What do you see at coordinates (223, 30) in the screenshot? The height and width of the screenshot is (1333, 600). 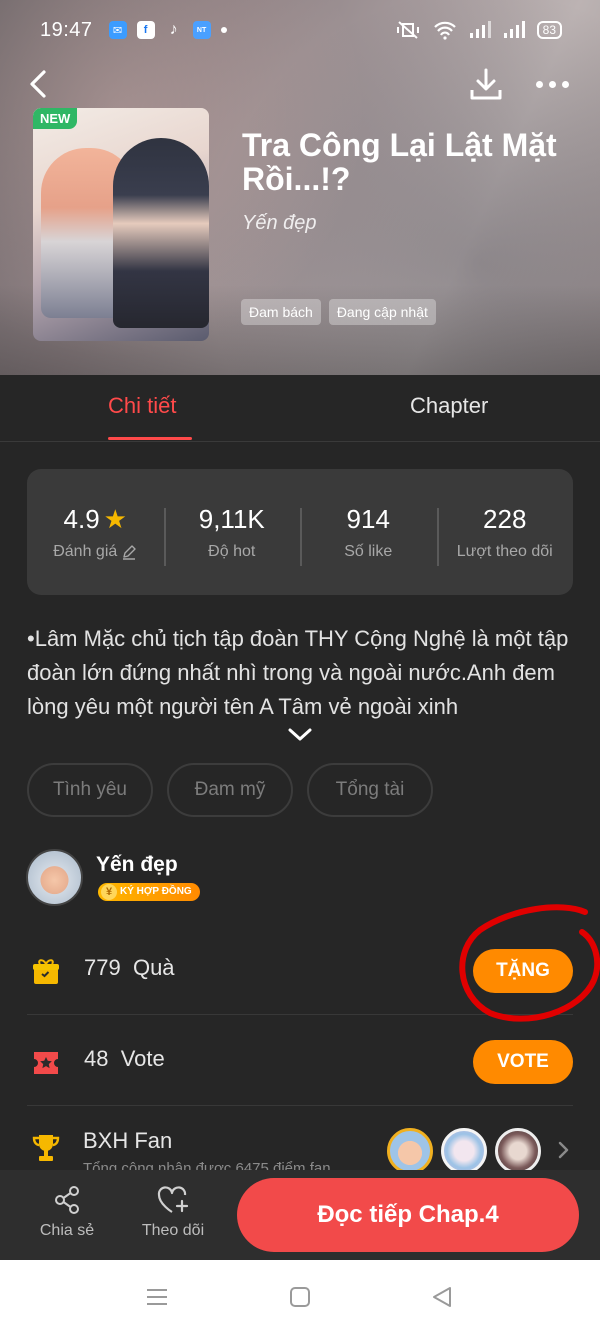 I see `notification-dot` at bounding box center [223, 30].